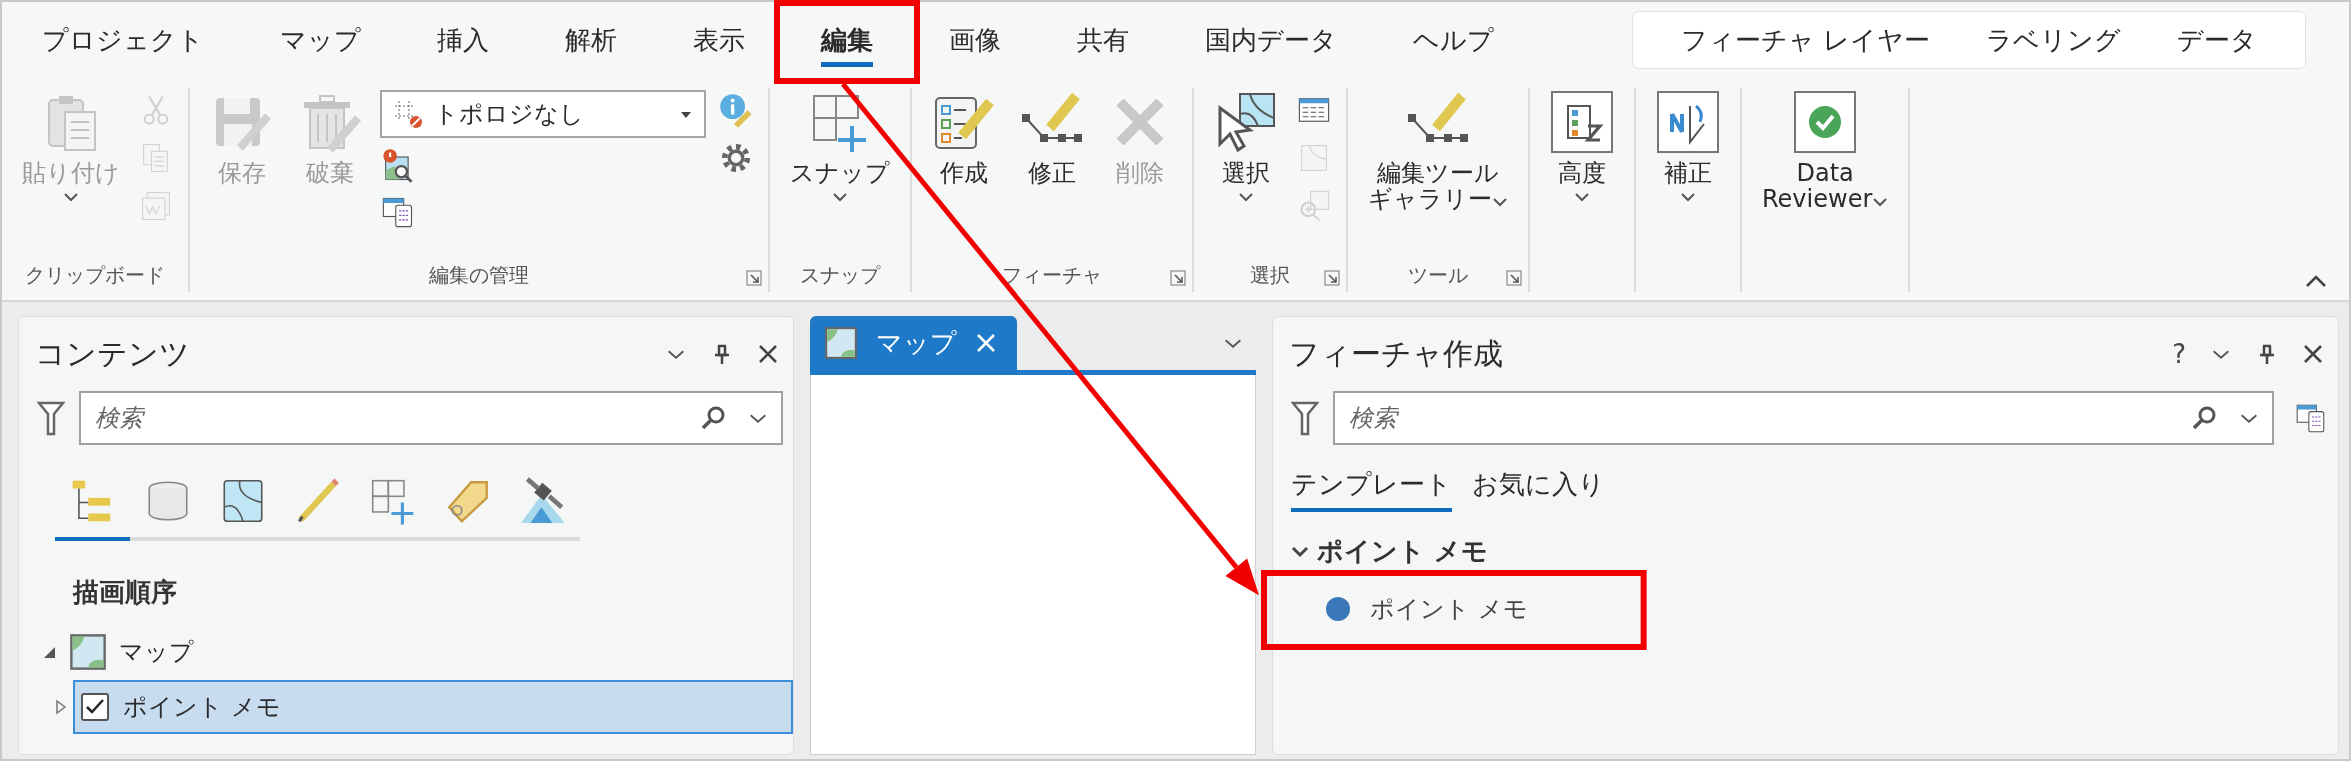 The height and width of the screenshot is (761, 2351). I want to click on ribbon-tab: 解析, so click(591, 40).